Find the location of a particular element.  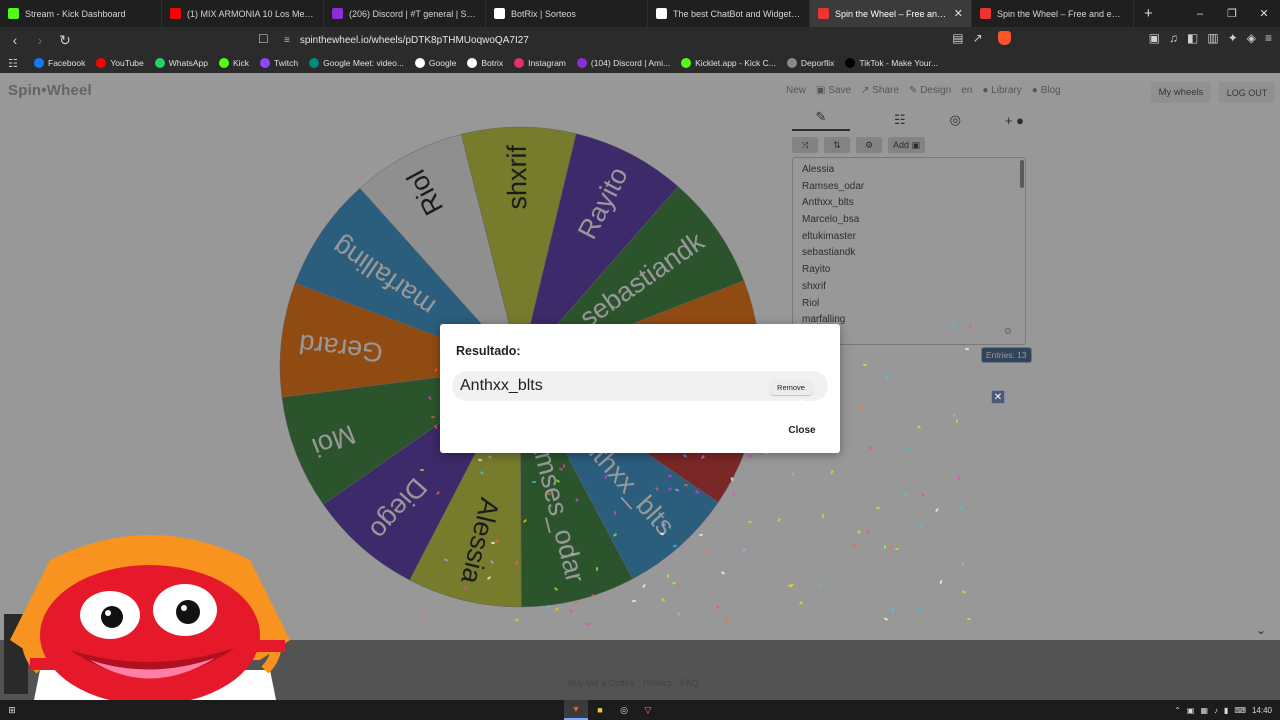

remove-button: Remove is located at coordinates (791, 387).